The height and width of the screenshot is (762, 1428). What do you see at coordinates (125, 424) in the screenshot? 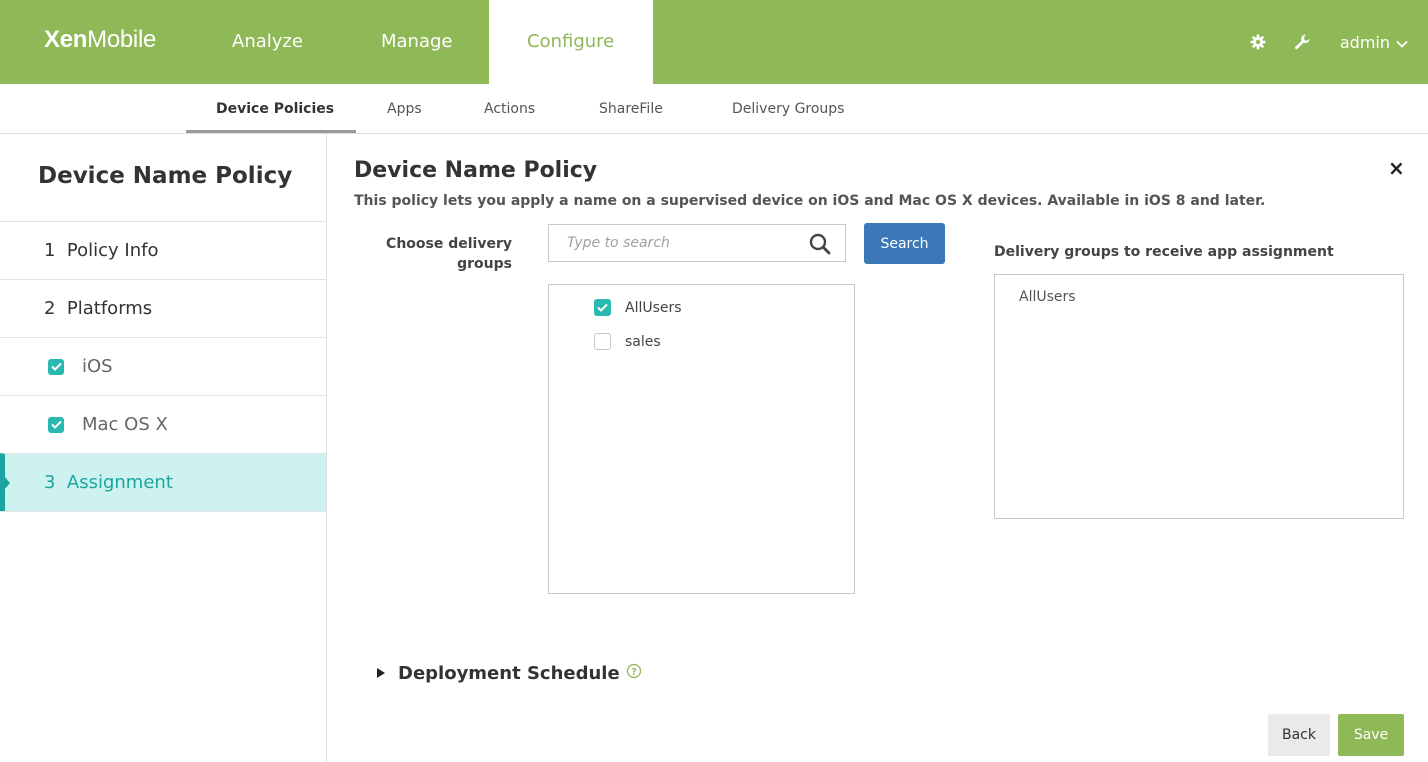
I see `sidebar-item-label: Mac OS X` at bounding box center [125, 424].